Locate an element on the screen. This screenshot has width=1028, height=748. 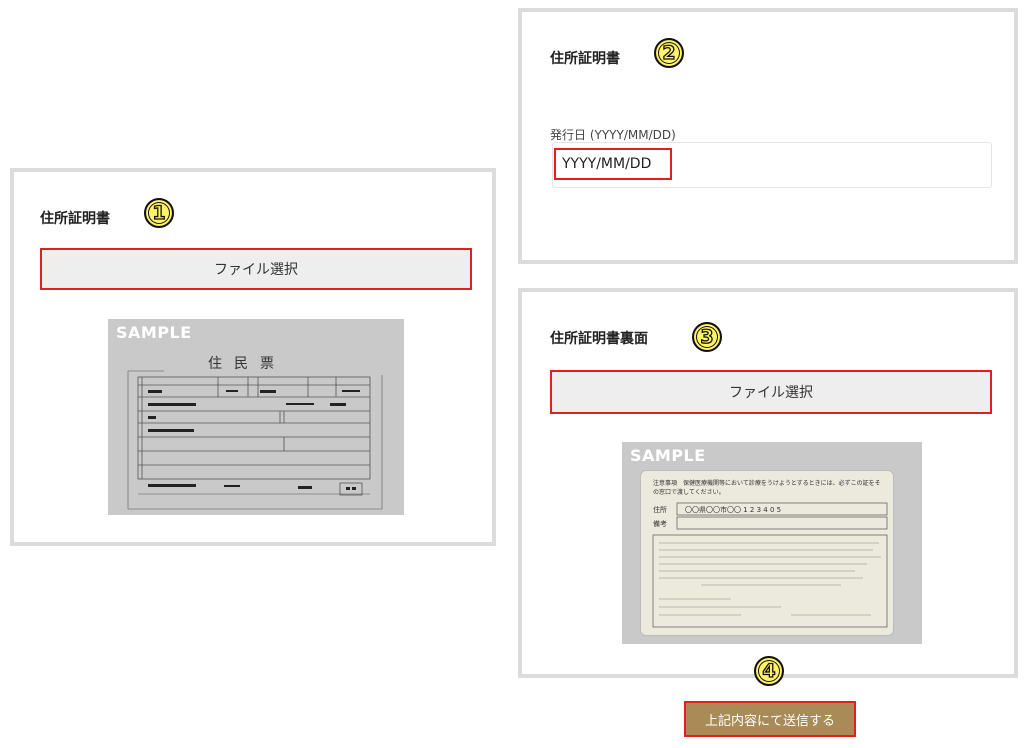
issue-date-input is located at coordinates (613, 164).